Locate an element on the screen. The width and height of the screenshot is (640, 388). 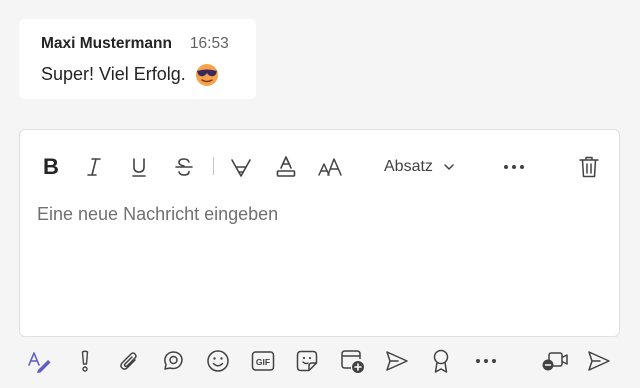
video-clip-icon is located at coordinates (555, 361).